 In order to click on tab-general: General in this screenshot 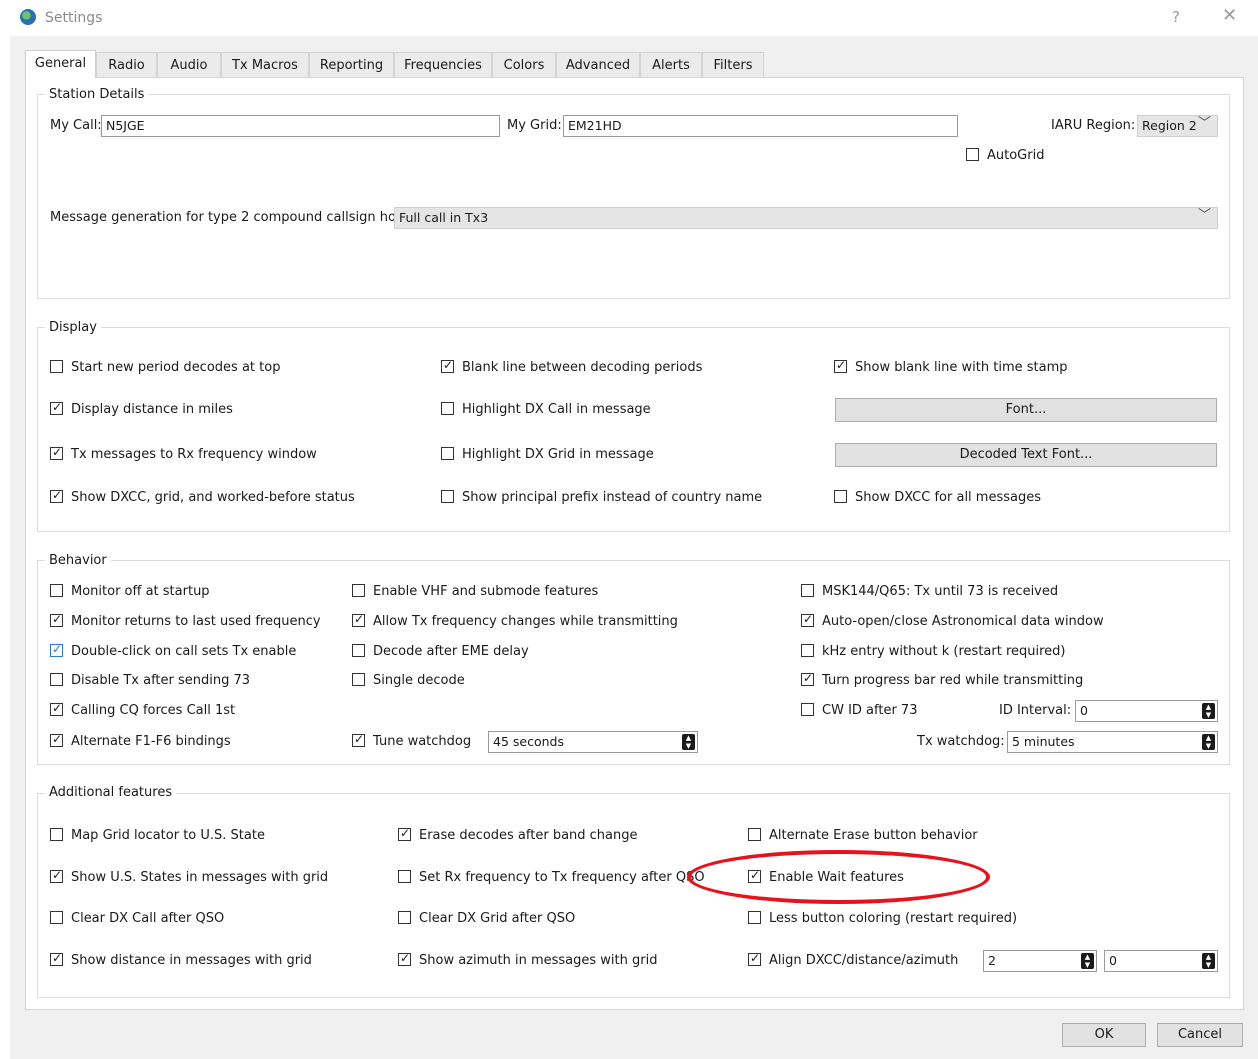, I will do `click(60, 64)`.